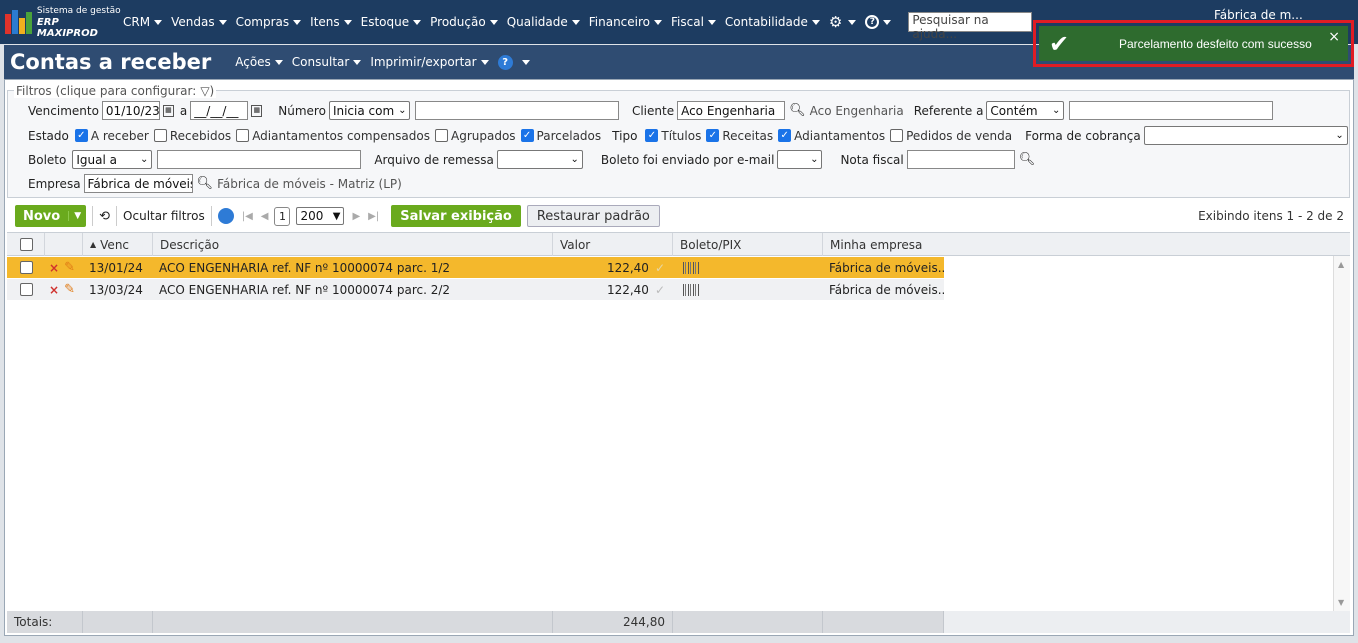 The height and width of the screenshot is (643, 1358). What do you see at coordinates (897, 135) in the screenshot?
I see `tipo-pedidos-venda-checkbox` at bounding box center [897, 135].